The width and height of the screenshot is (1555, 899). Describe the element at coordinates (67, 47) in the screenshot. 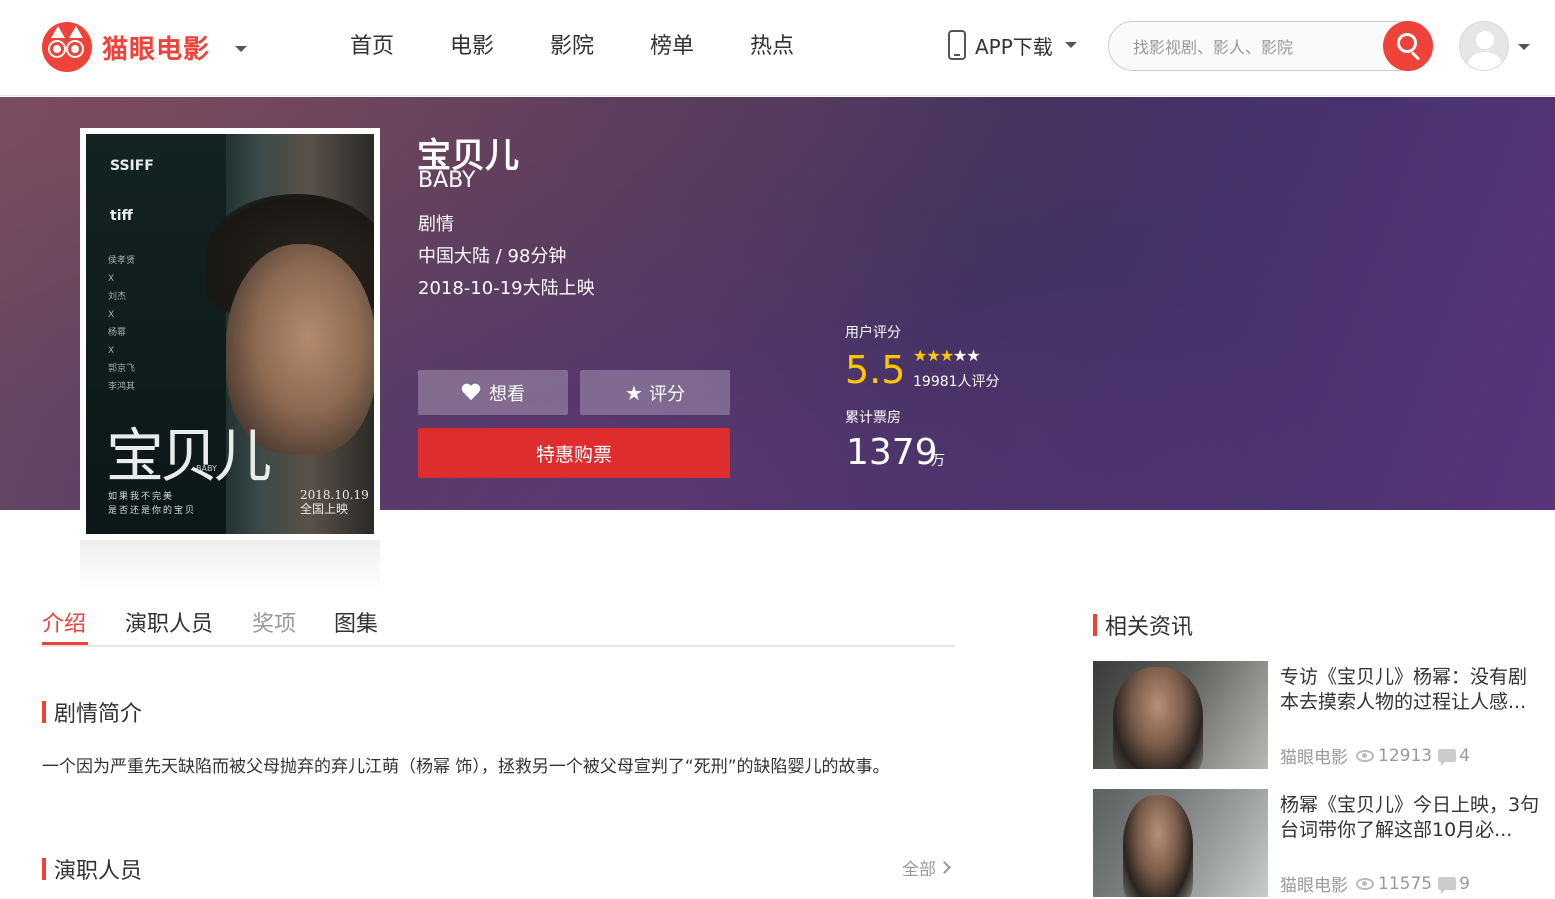

I see `cat-logo-icon` at that location.